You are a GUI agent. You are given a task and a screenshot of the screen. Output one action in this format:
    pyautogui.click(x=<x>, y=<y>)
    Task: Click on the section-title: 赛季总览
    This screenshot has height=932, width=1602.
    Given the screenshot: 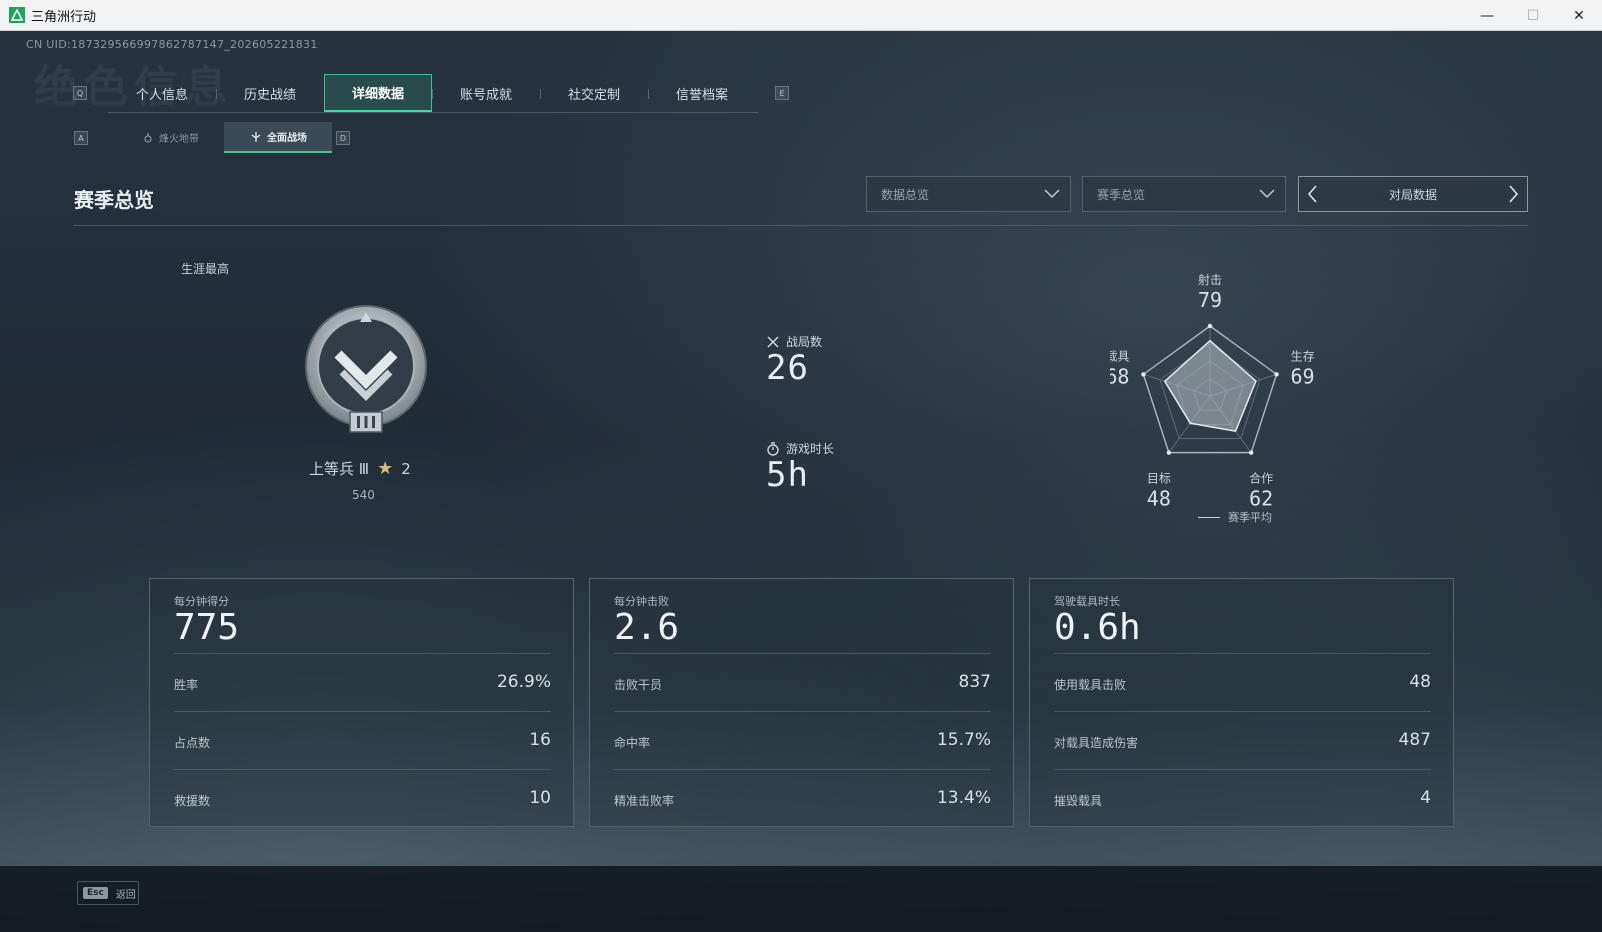 What is the action you would take?
    pyautogui.click(x=114, y=200)
    